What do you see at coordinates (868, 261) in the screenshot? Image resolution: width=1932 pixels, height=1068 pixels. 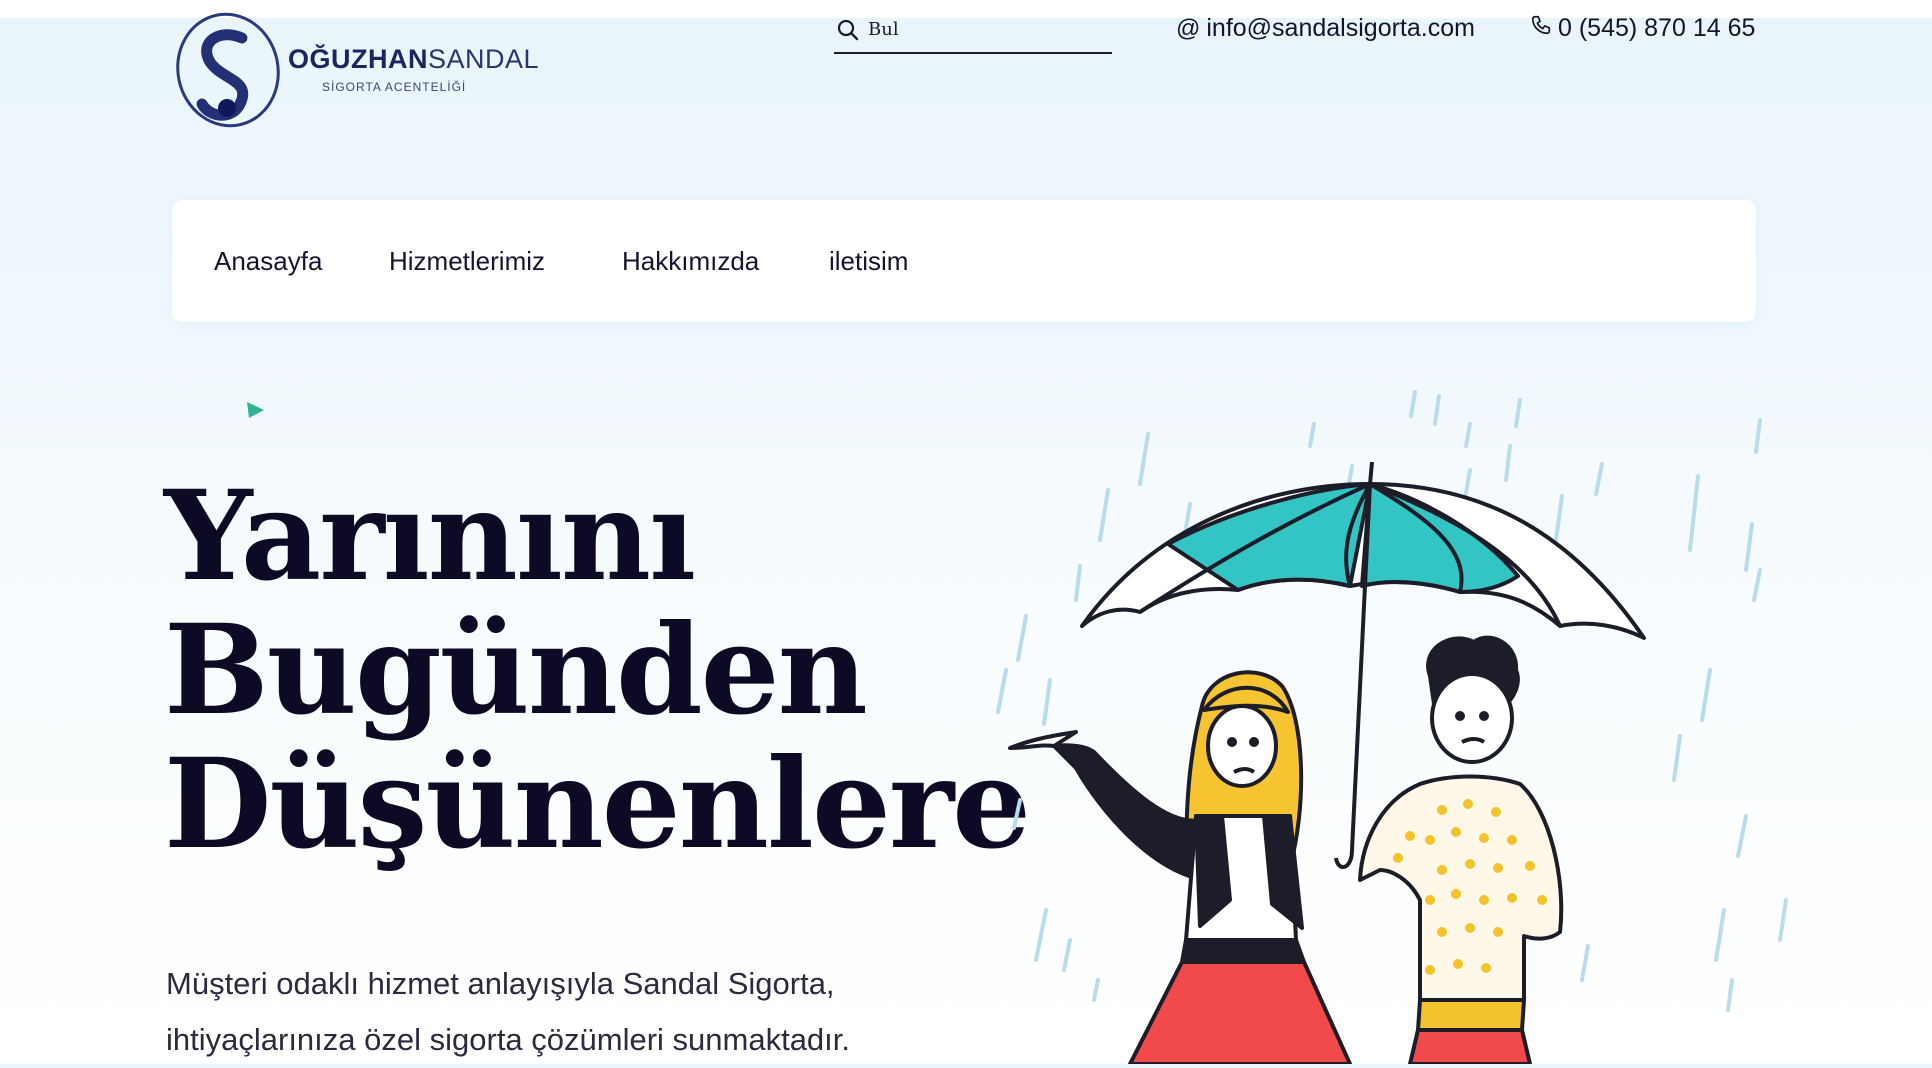 I see `nav-item-iletisim: iletisim` at bounding box center [868, 261].